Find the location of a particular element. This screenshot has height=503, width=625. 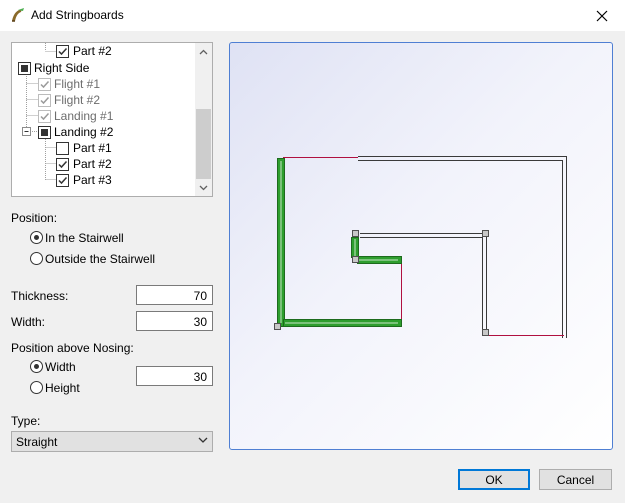

scroll-up-button is located at coordinates (203, 51).